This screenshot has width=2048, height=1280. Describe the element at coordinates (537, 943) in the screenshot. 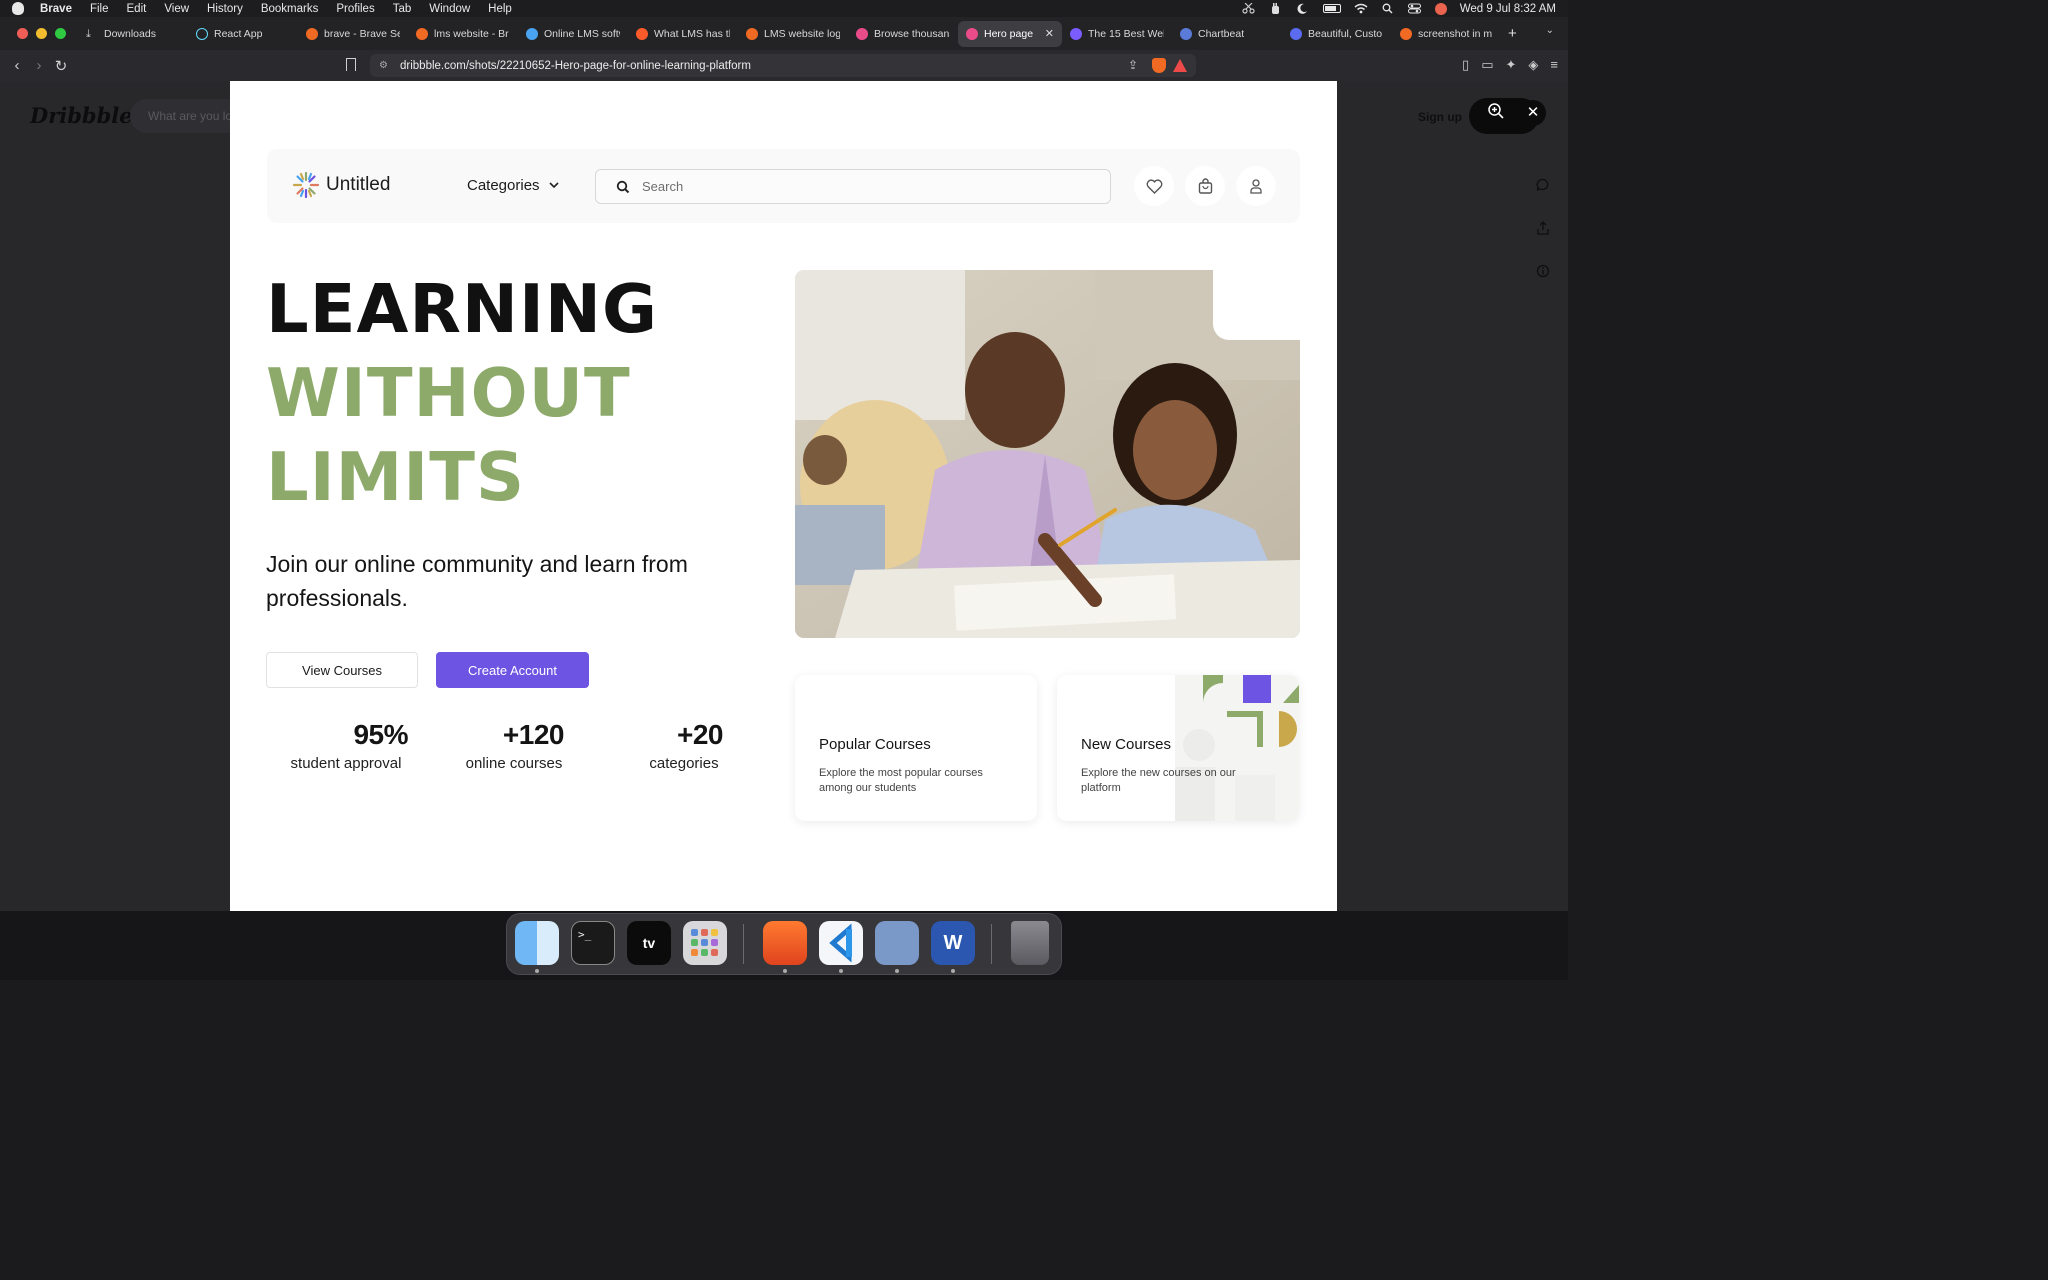

I see `finder-icon` at that location.